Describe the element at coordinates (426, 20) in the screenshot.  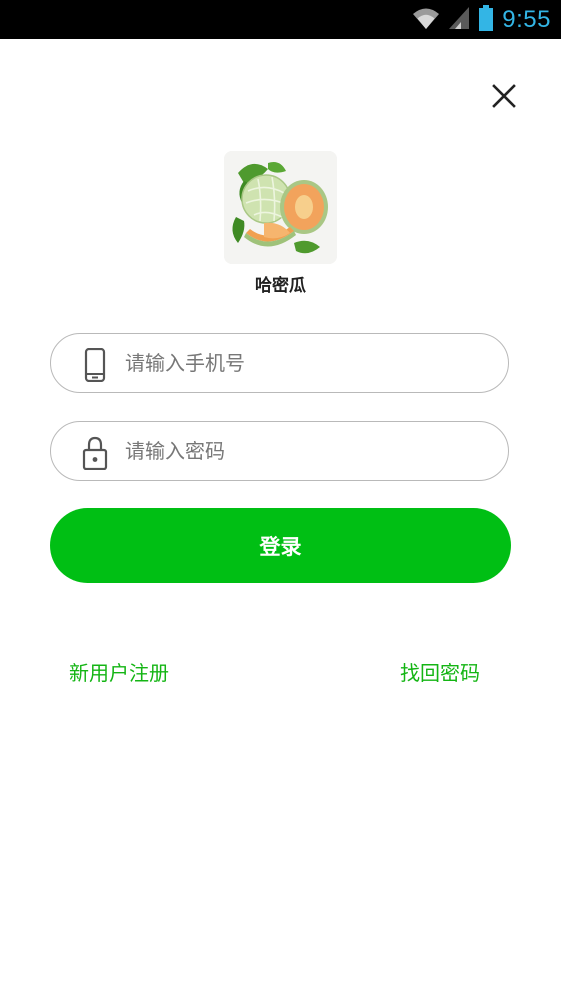
I see `wifi-icon` at that location.